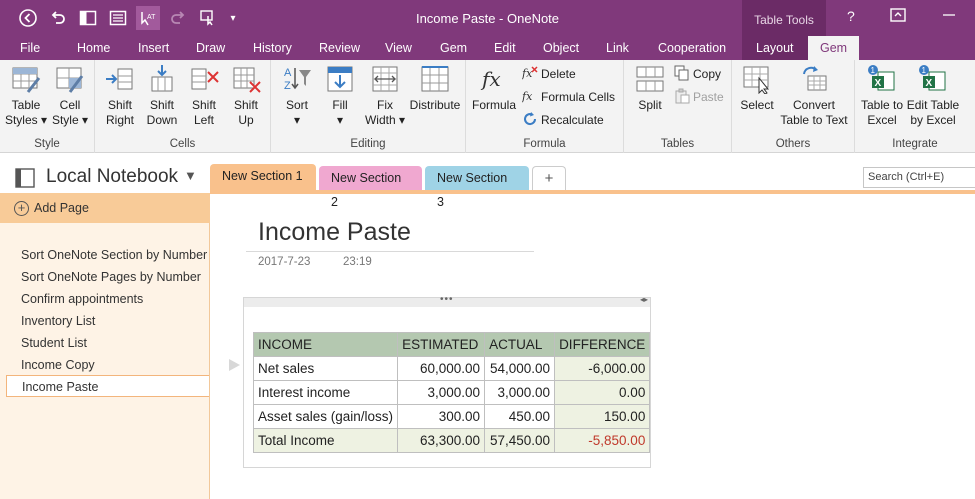 This screenshot has height=499, width=975. I want to click on shift-right-button: Shift Right, so click(120, 96).